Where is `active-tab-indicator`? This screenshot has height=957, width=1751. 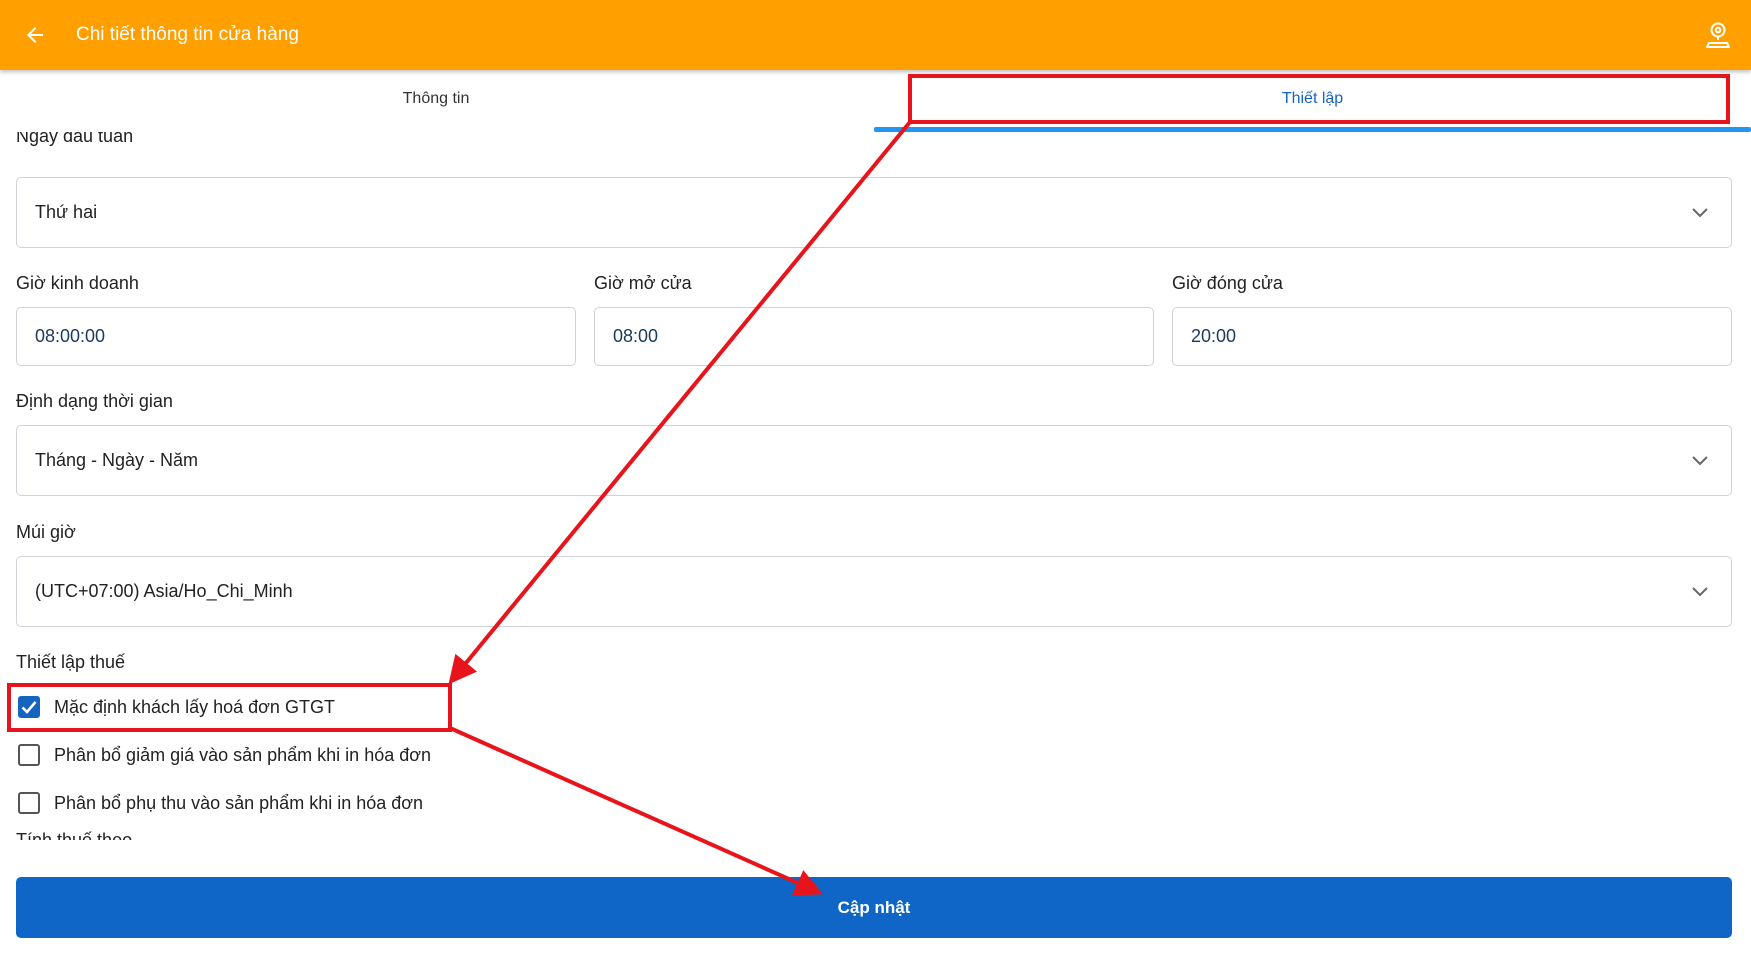 active-tab-indicator is located at coordinates (1312, 129).